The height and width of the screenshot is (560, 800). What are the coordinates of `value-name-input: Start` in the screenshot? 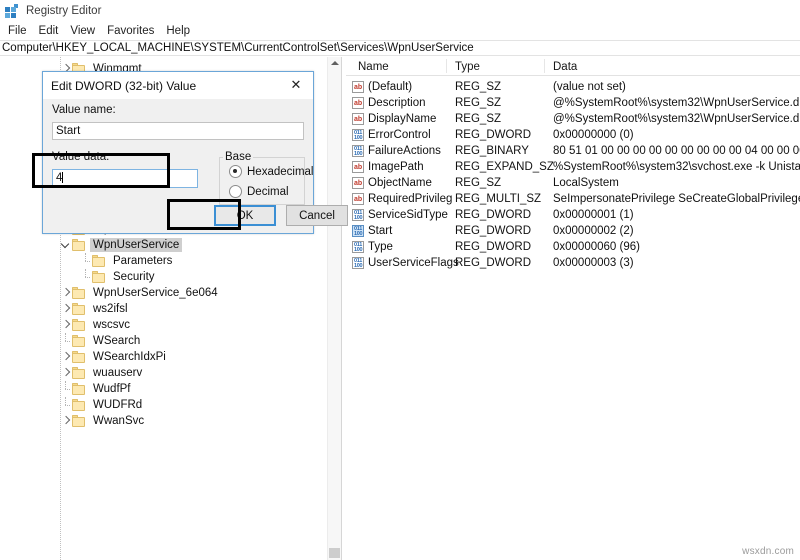 It's located at (178, 131).